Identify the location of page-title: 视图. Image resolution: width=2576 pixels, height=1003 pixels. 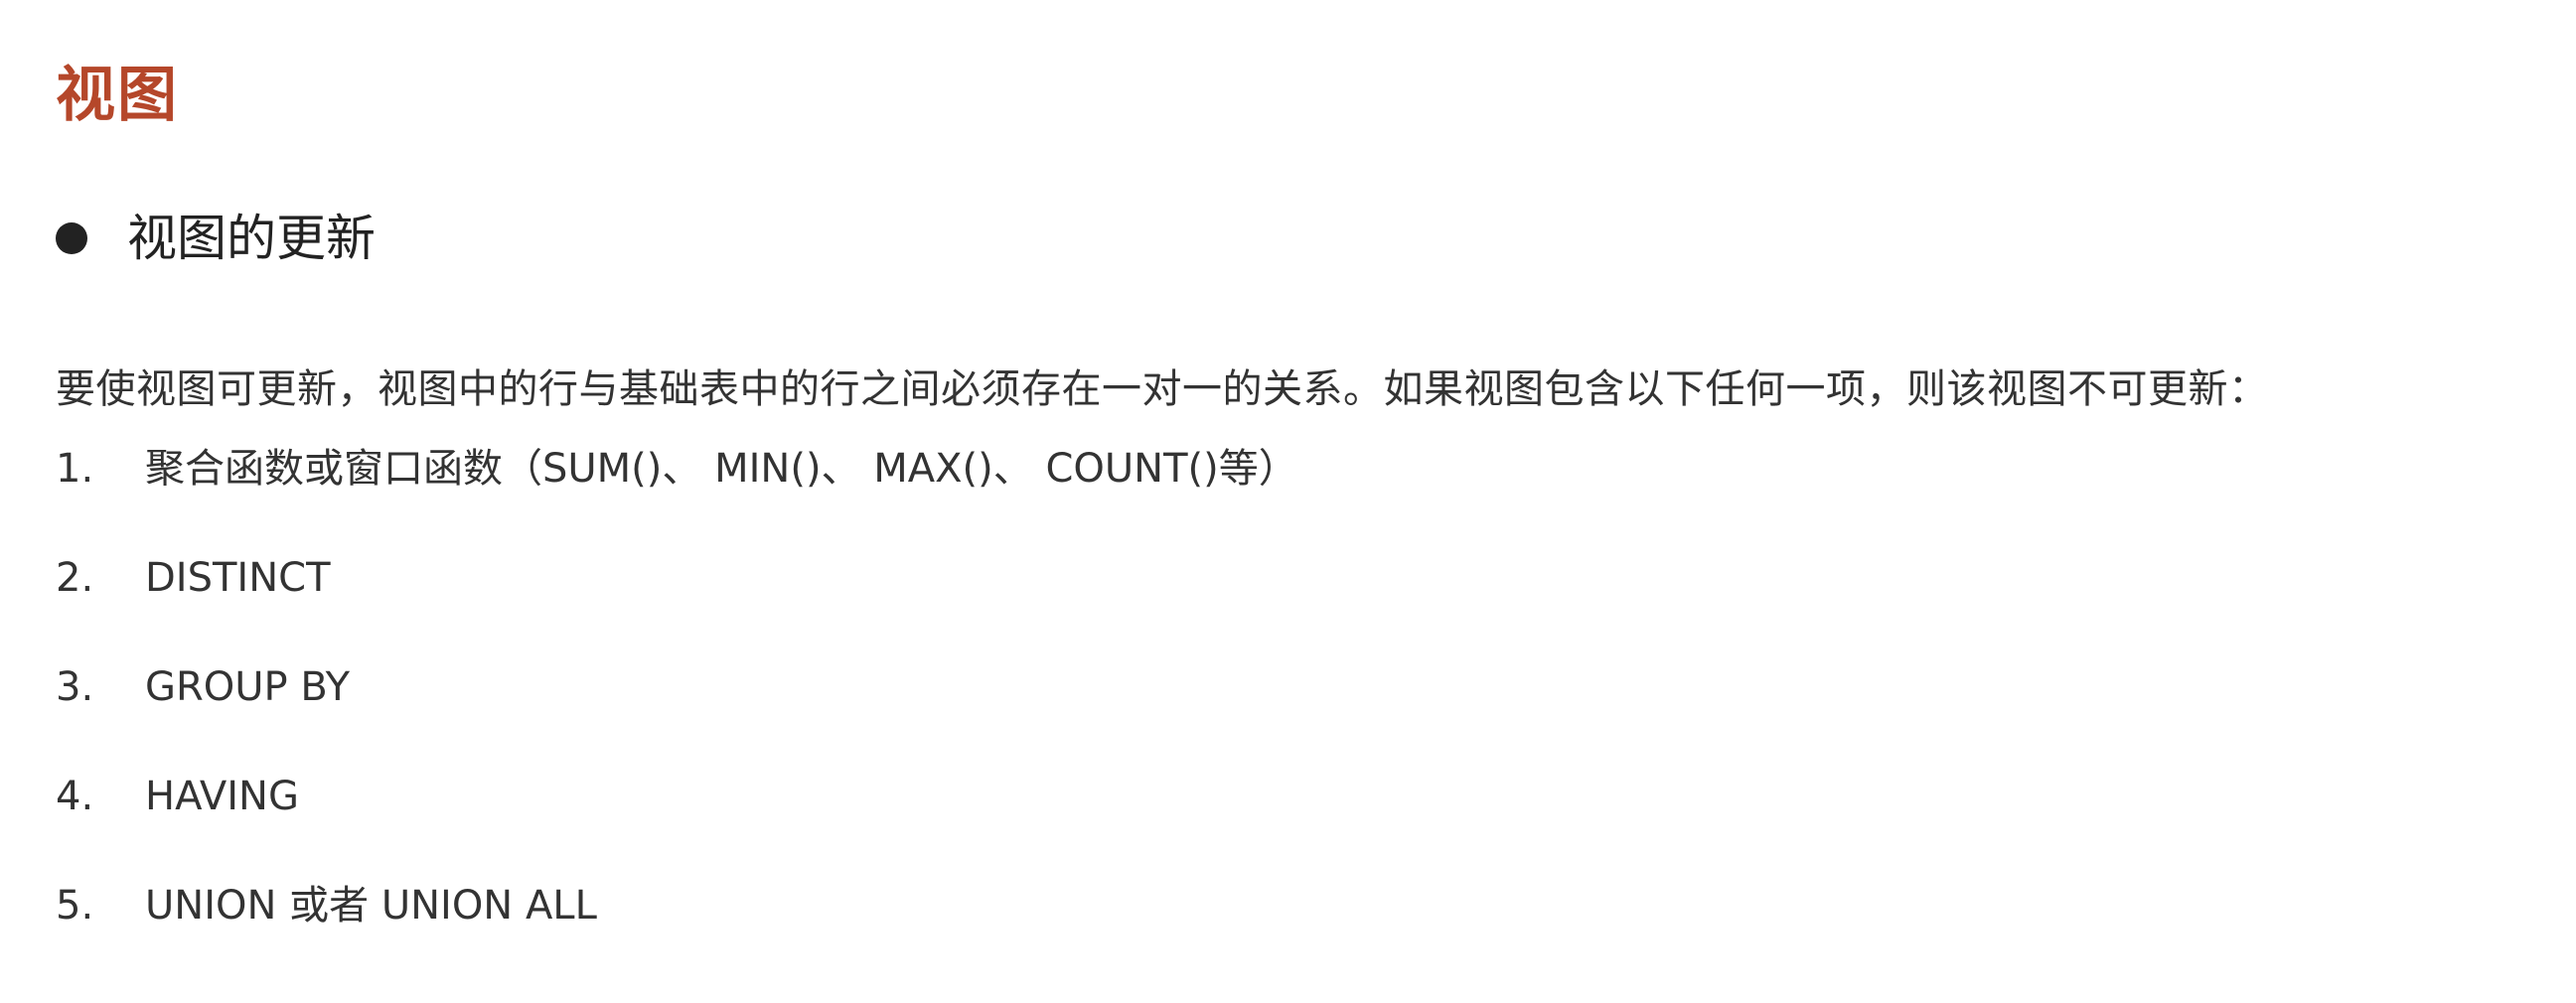
(117, 96).